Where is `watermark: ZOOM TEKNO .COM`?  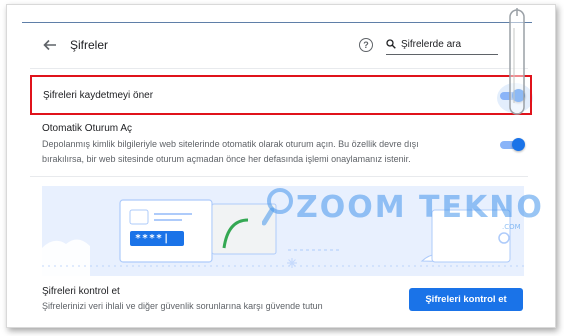
watermark: ZOOM TEKNO .COM is located at coordinates (402, 213).